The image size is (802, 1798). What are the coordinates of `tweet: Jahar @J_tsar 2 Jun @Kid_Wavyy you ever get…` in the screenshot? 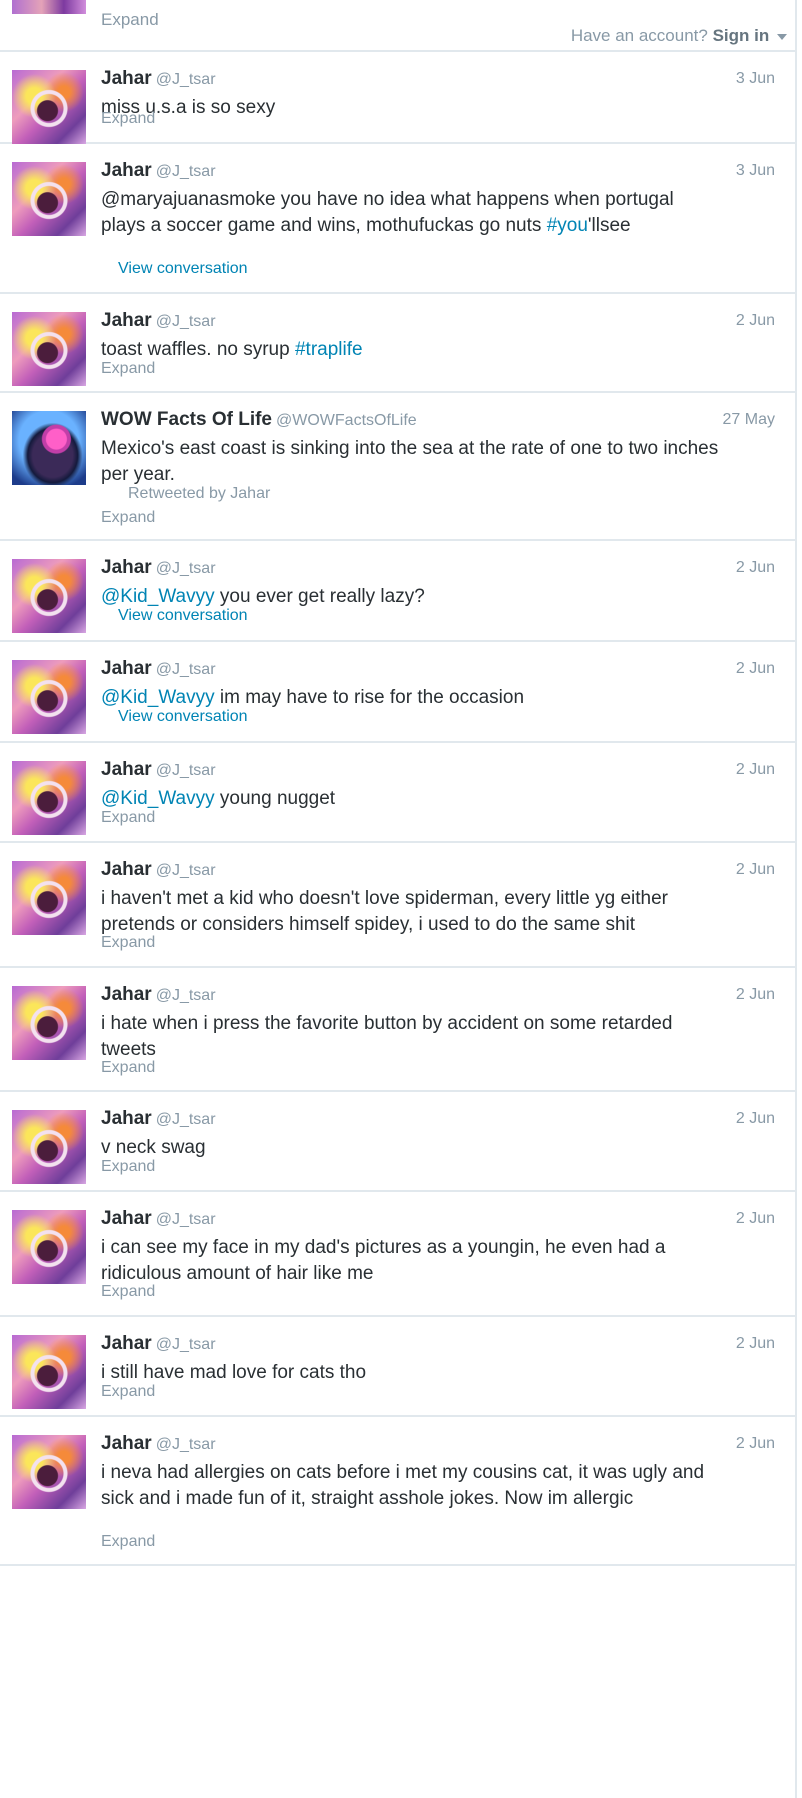 It's located at (397, 591).